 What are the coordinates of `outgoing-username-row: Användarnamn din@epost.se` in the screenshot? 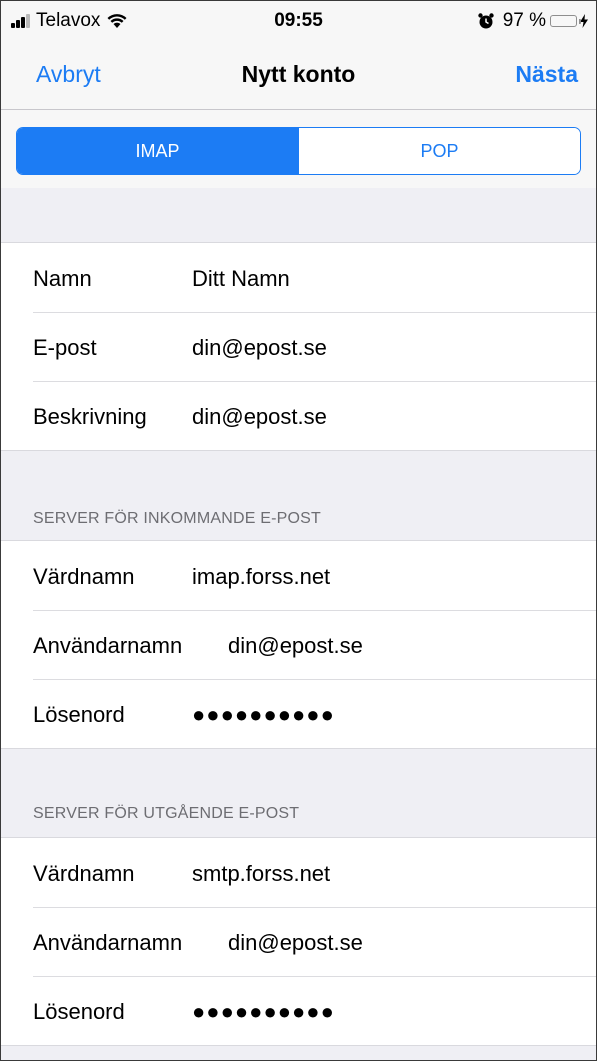 It's located at (298, 941).